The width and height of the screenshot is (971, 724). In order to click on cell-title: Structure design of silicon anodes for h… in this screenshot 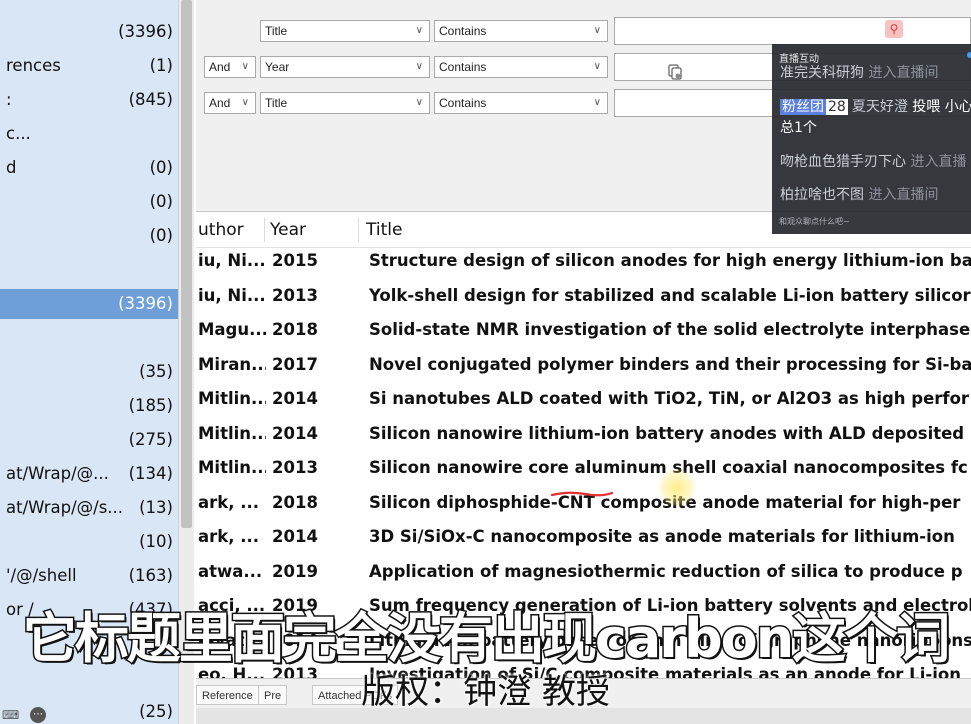, I will do `click(670, 260)`.